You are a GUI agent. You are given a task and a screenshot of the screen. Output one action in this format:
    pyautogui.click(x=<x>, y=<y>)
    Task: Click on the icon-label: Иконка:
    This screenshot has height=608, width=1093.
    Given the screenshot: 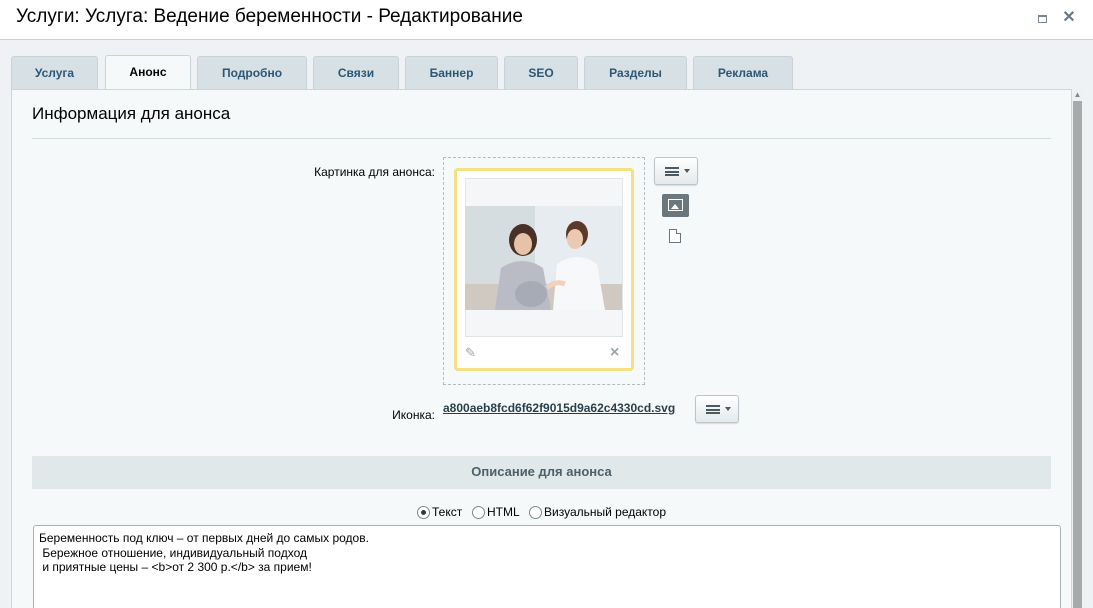 What is the action you would take?
    pyautogui.click(x=413, y=415)
    